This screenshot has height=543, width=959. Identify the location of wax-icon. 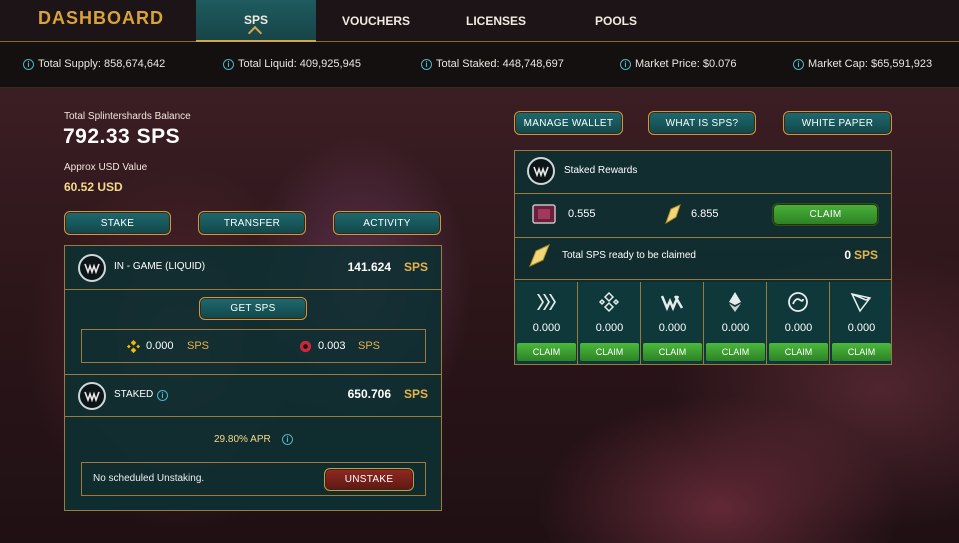
(672, 303).